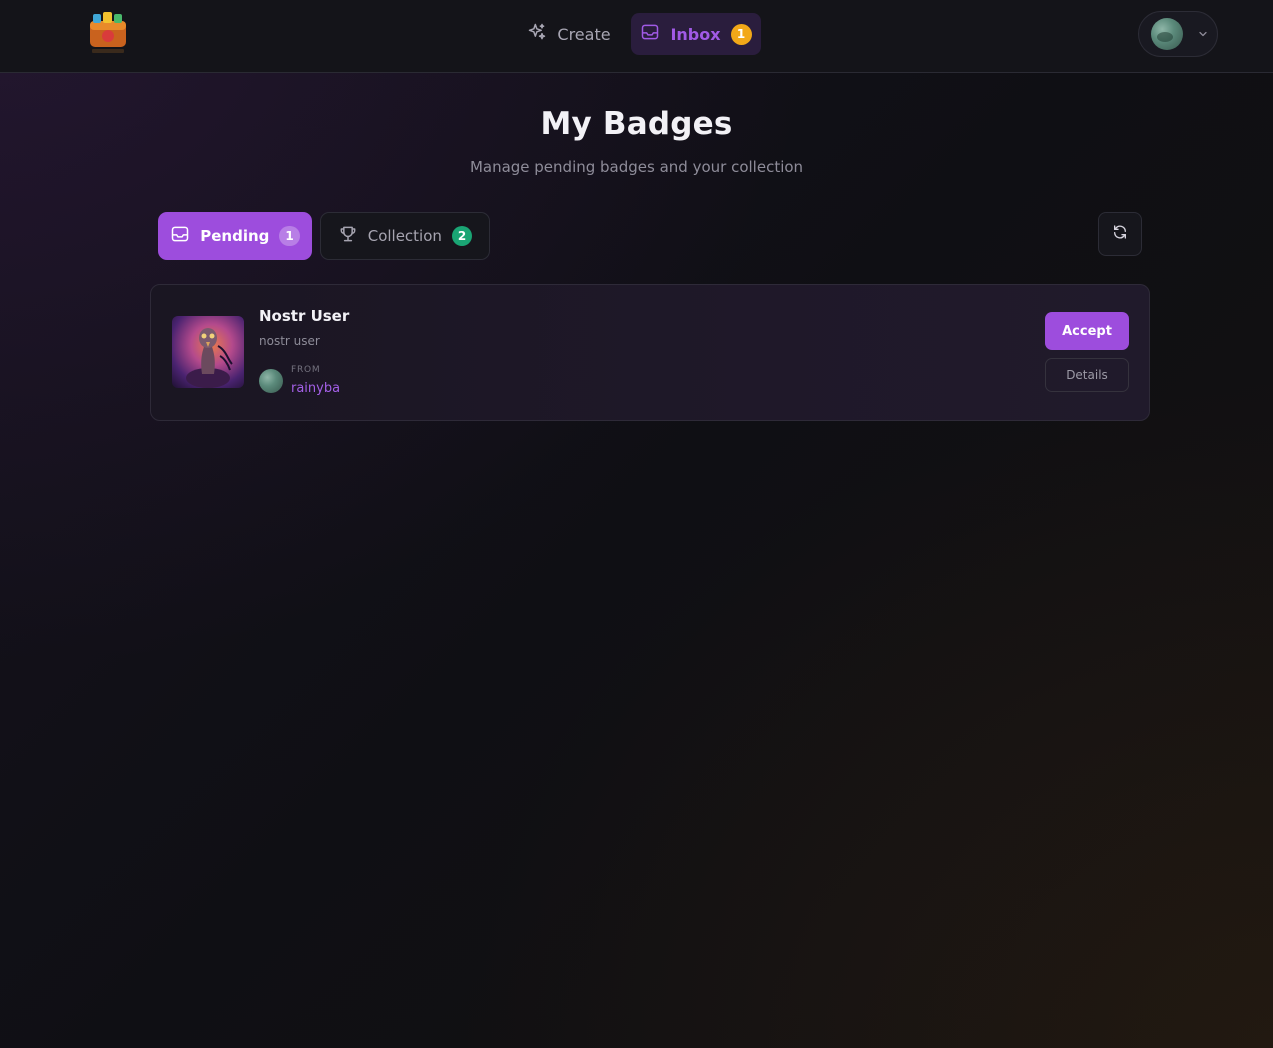 Image resolution: width=1273 pixels, height=1048 pixels. I want to click on user-menu-button, so click(1178, 34).